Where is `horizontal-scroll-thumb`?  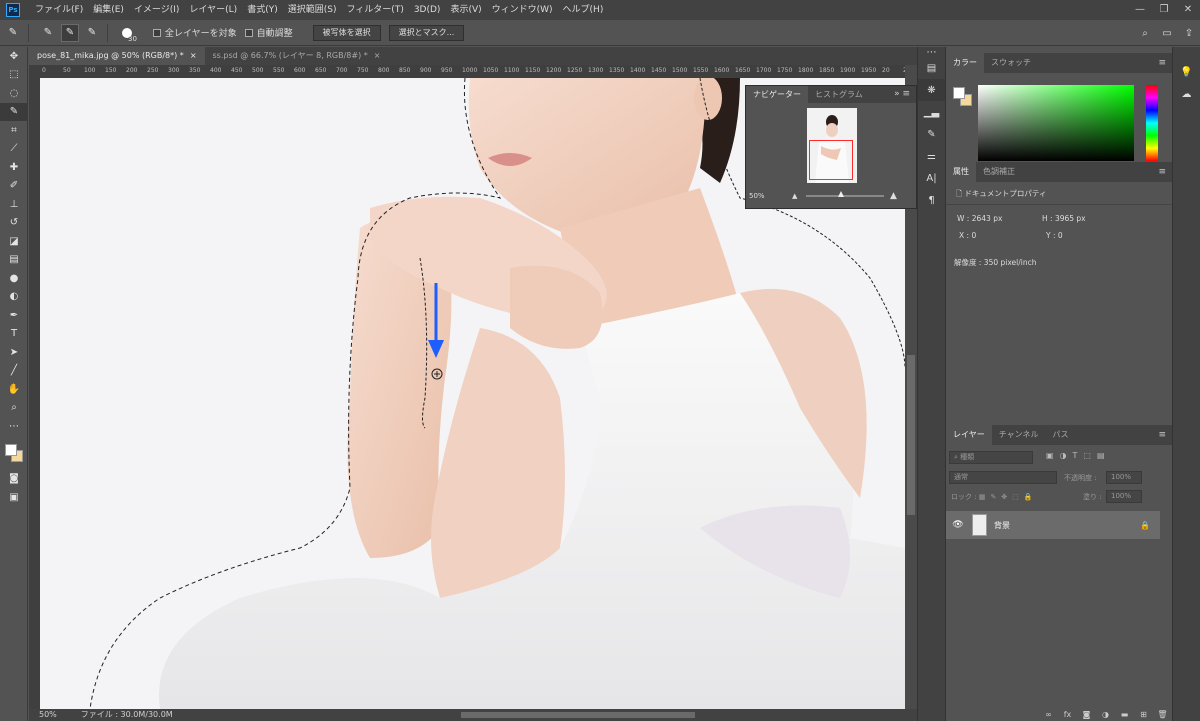
horizontal-scroll-thumb is located at coordinates (578, 715).